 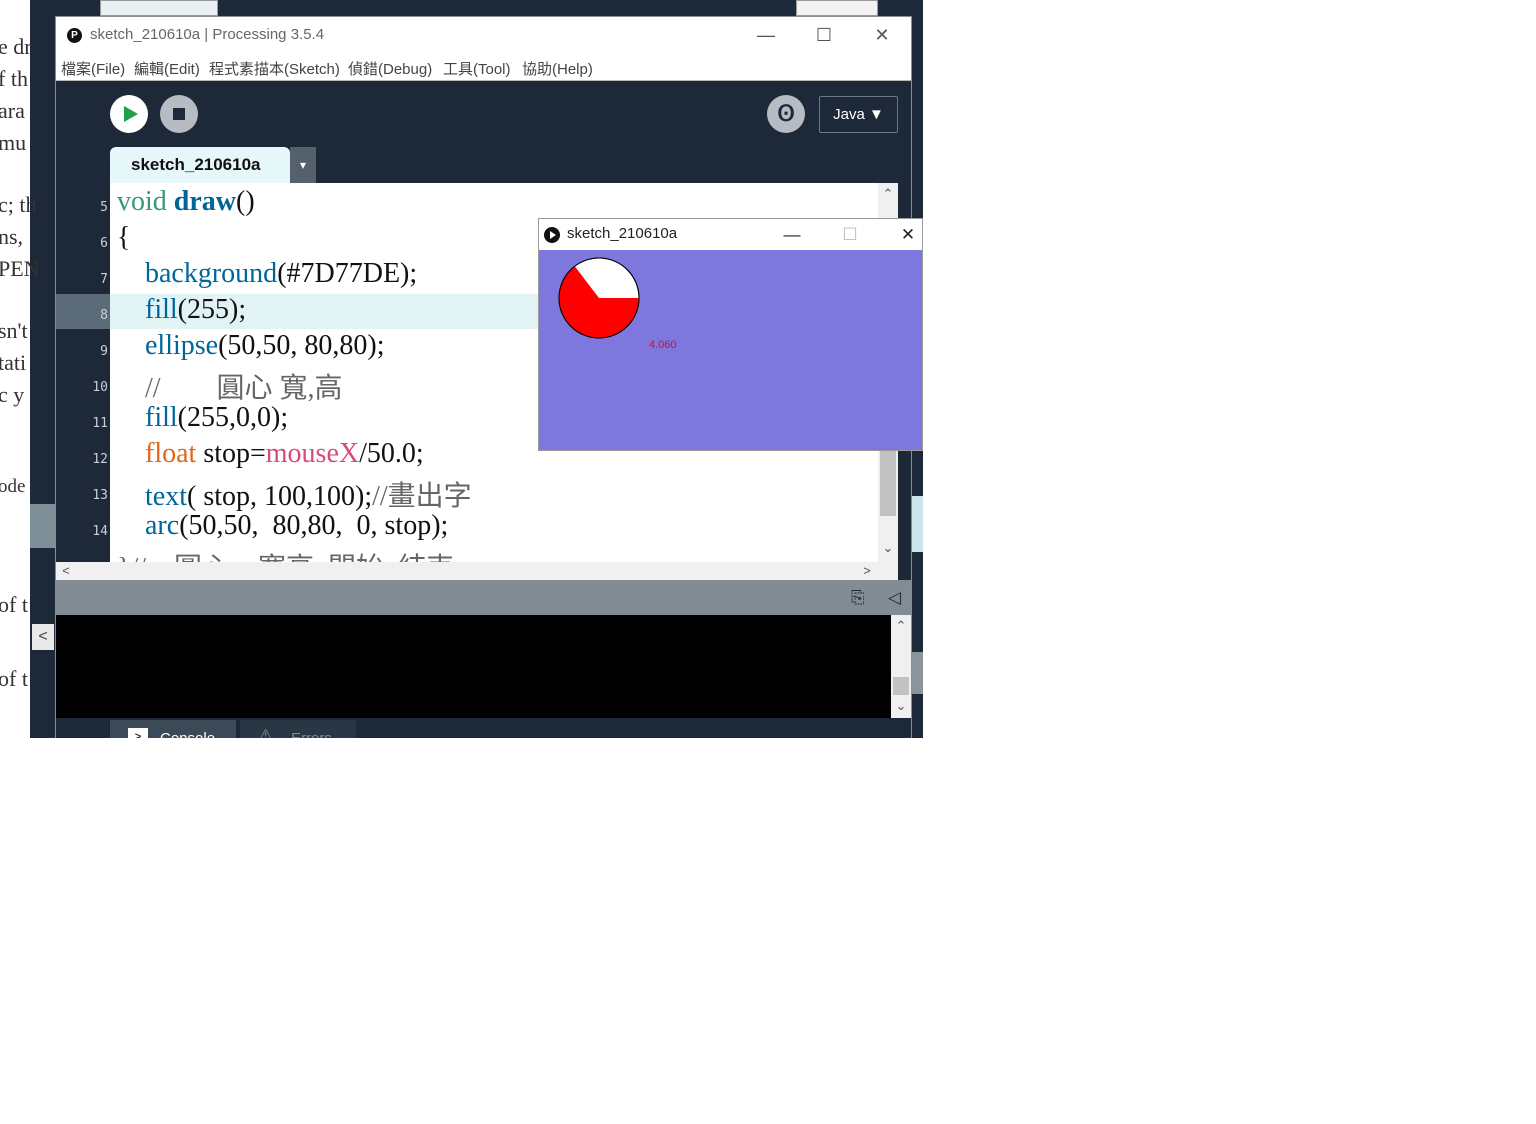 What do you see at coordinates (212, 309) in the screenshot?
I see `code-token: (255);` at bounding box center [212, 309].